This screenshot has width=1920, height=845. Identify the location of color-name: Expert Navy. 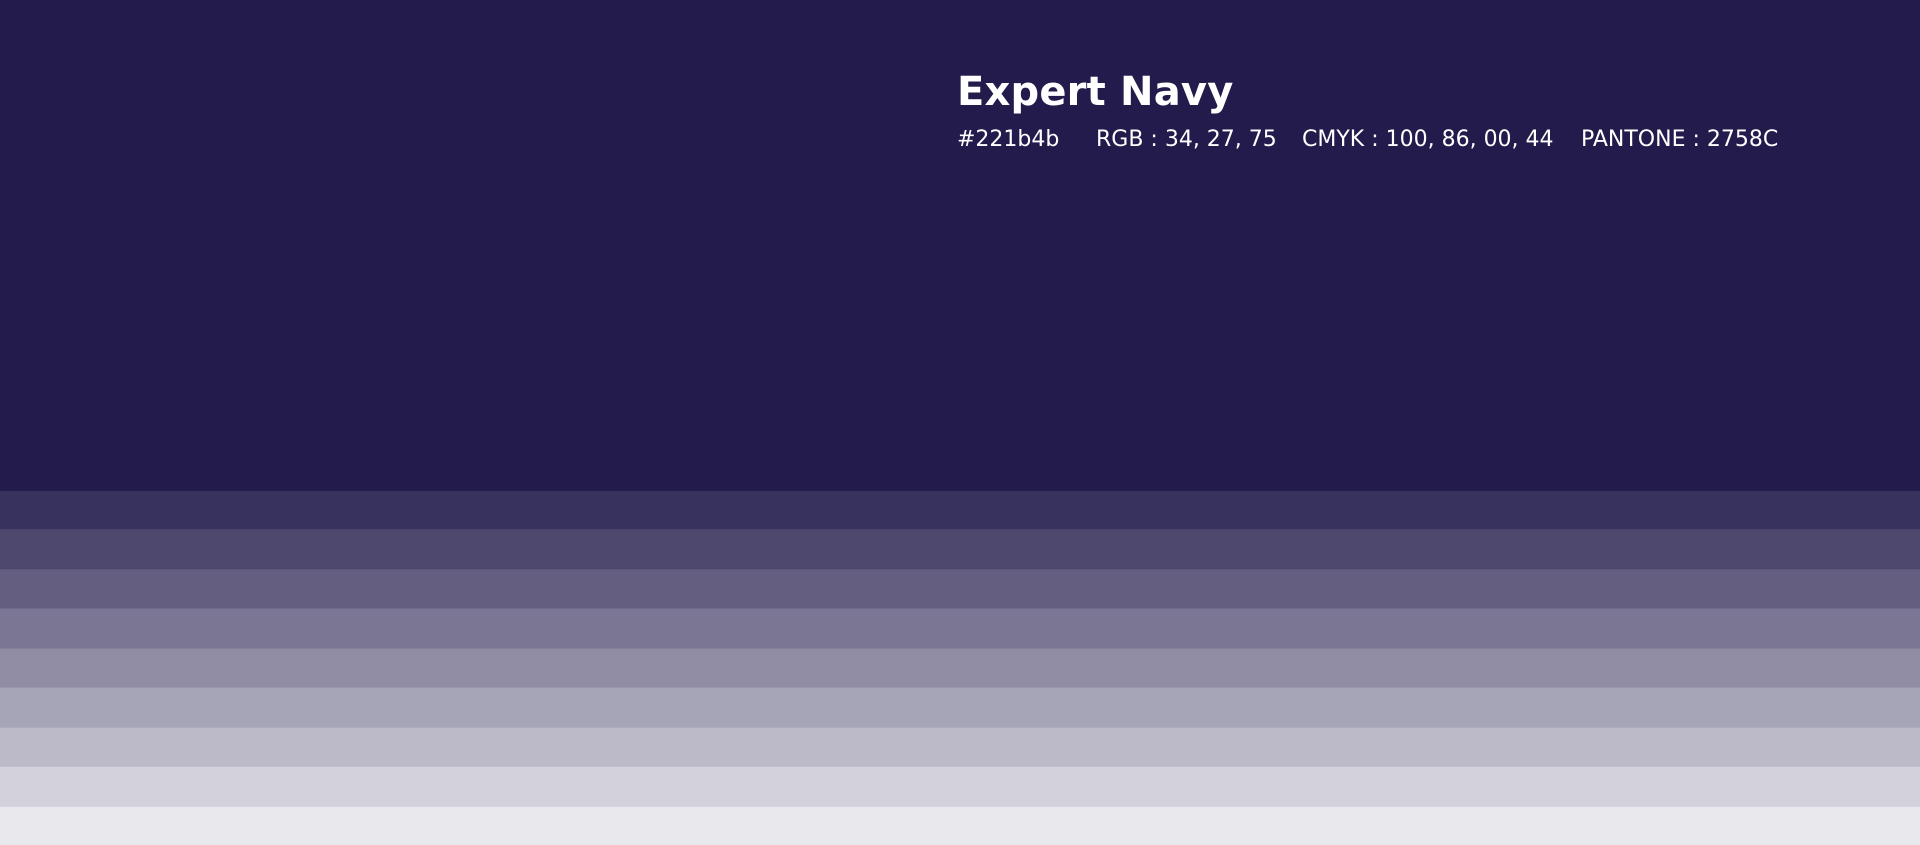
(1095, 92).